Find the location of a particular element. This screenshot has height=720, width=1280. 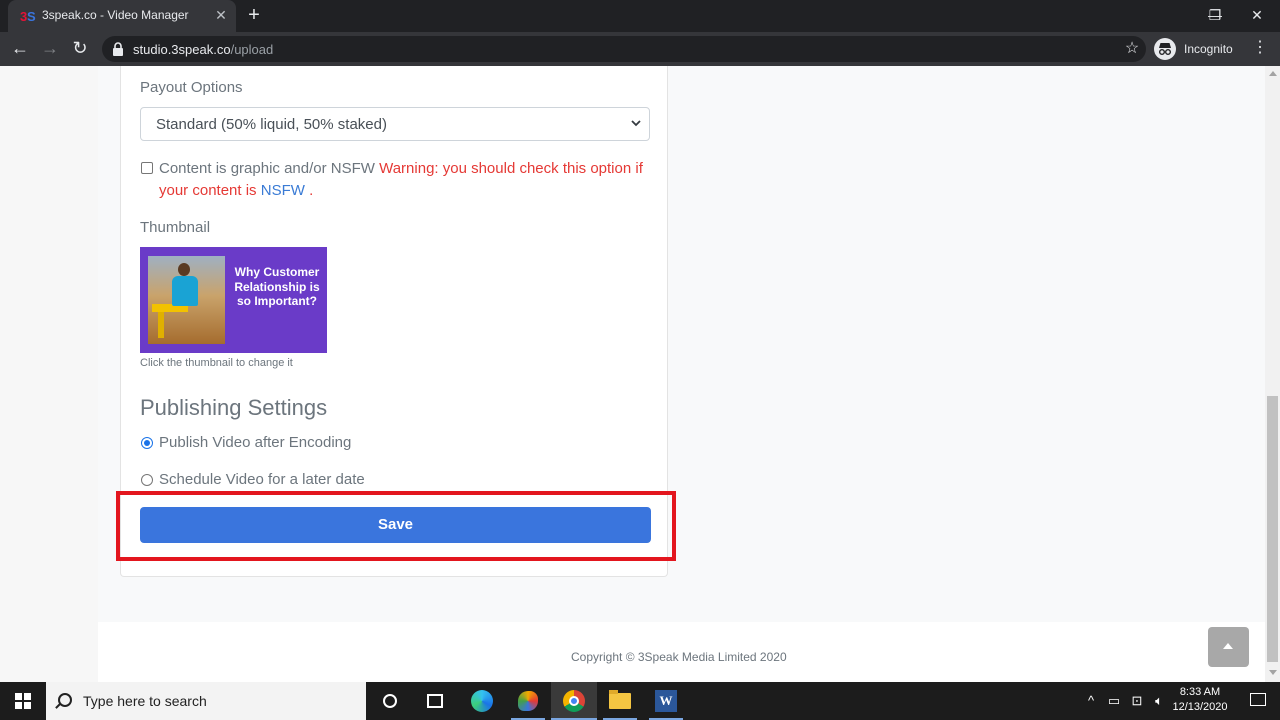

battery-icon: ▭ is located at coordinates (1114, 701).